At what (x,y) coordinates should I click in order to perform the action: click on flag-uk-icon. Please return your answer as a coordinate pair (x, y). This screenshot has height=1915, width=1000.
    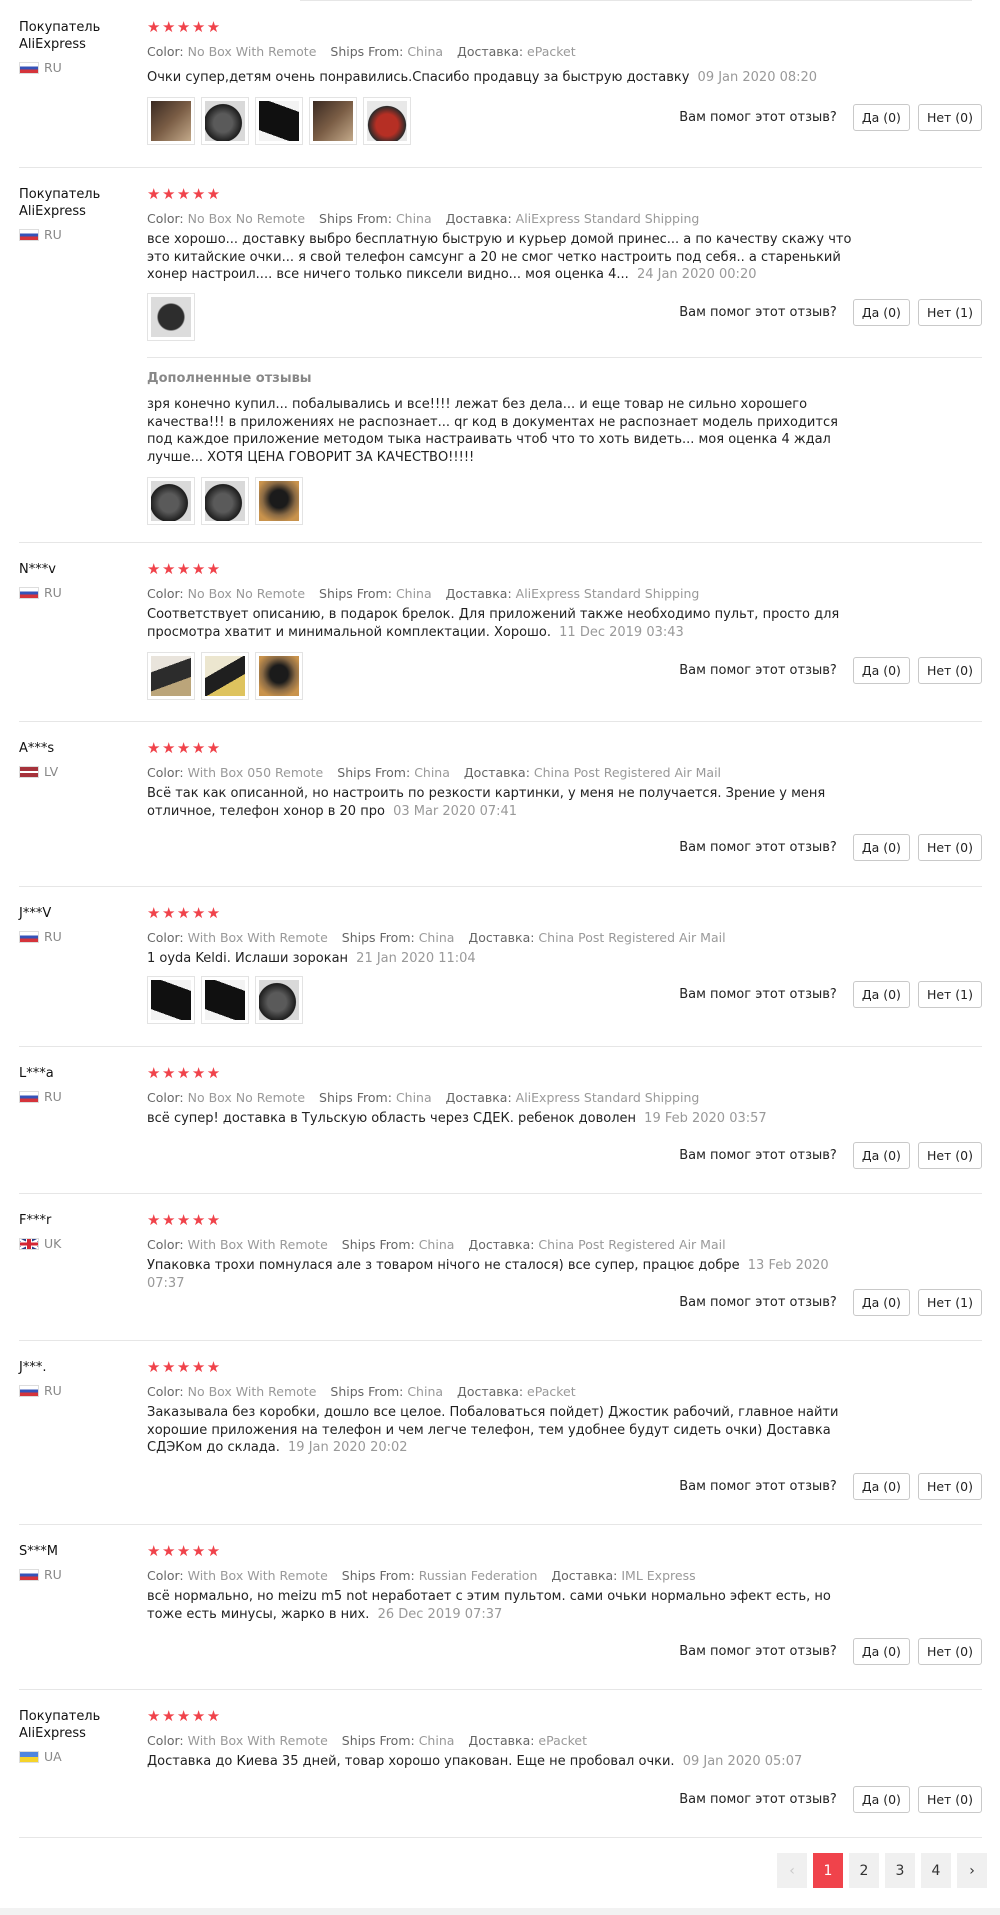
    Looking at the image, I should click on (29, 1243).